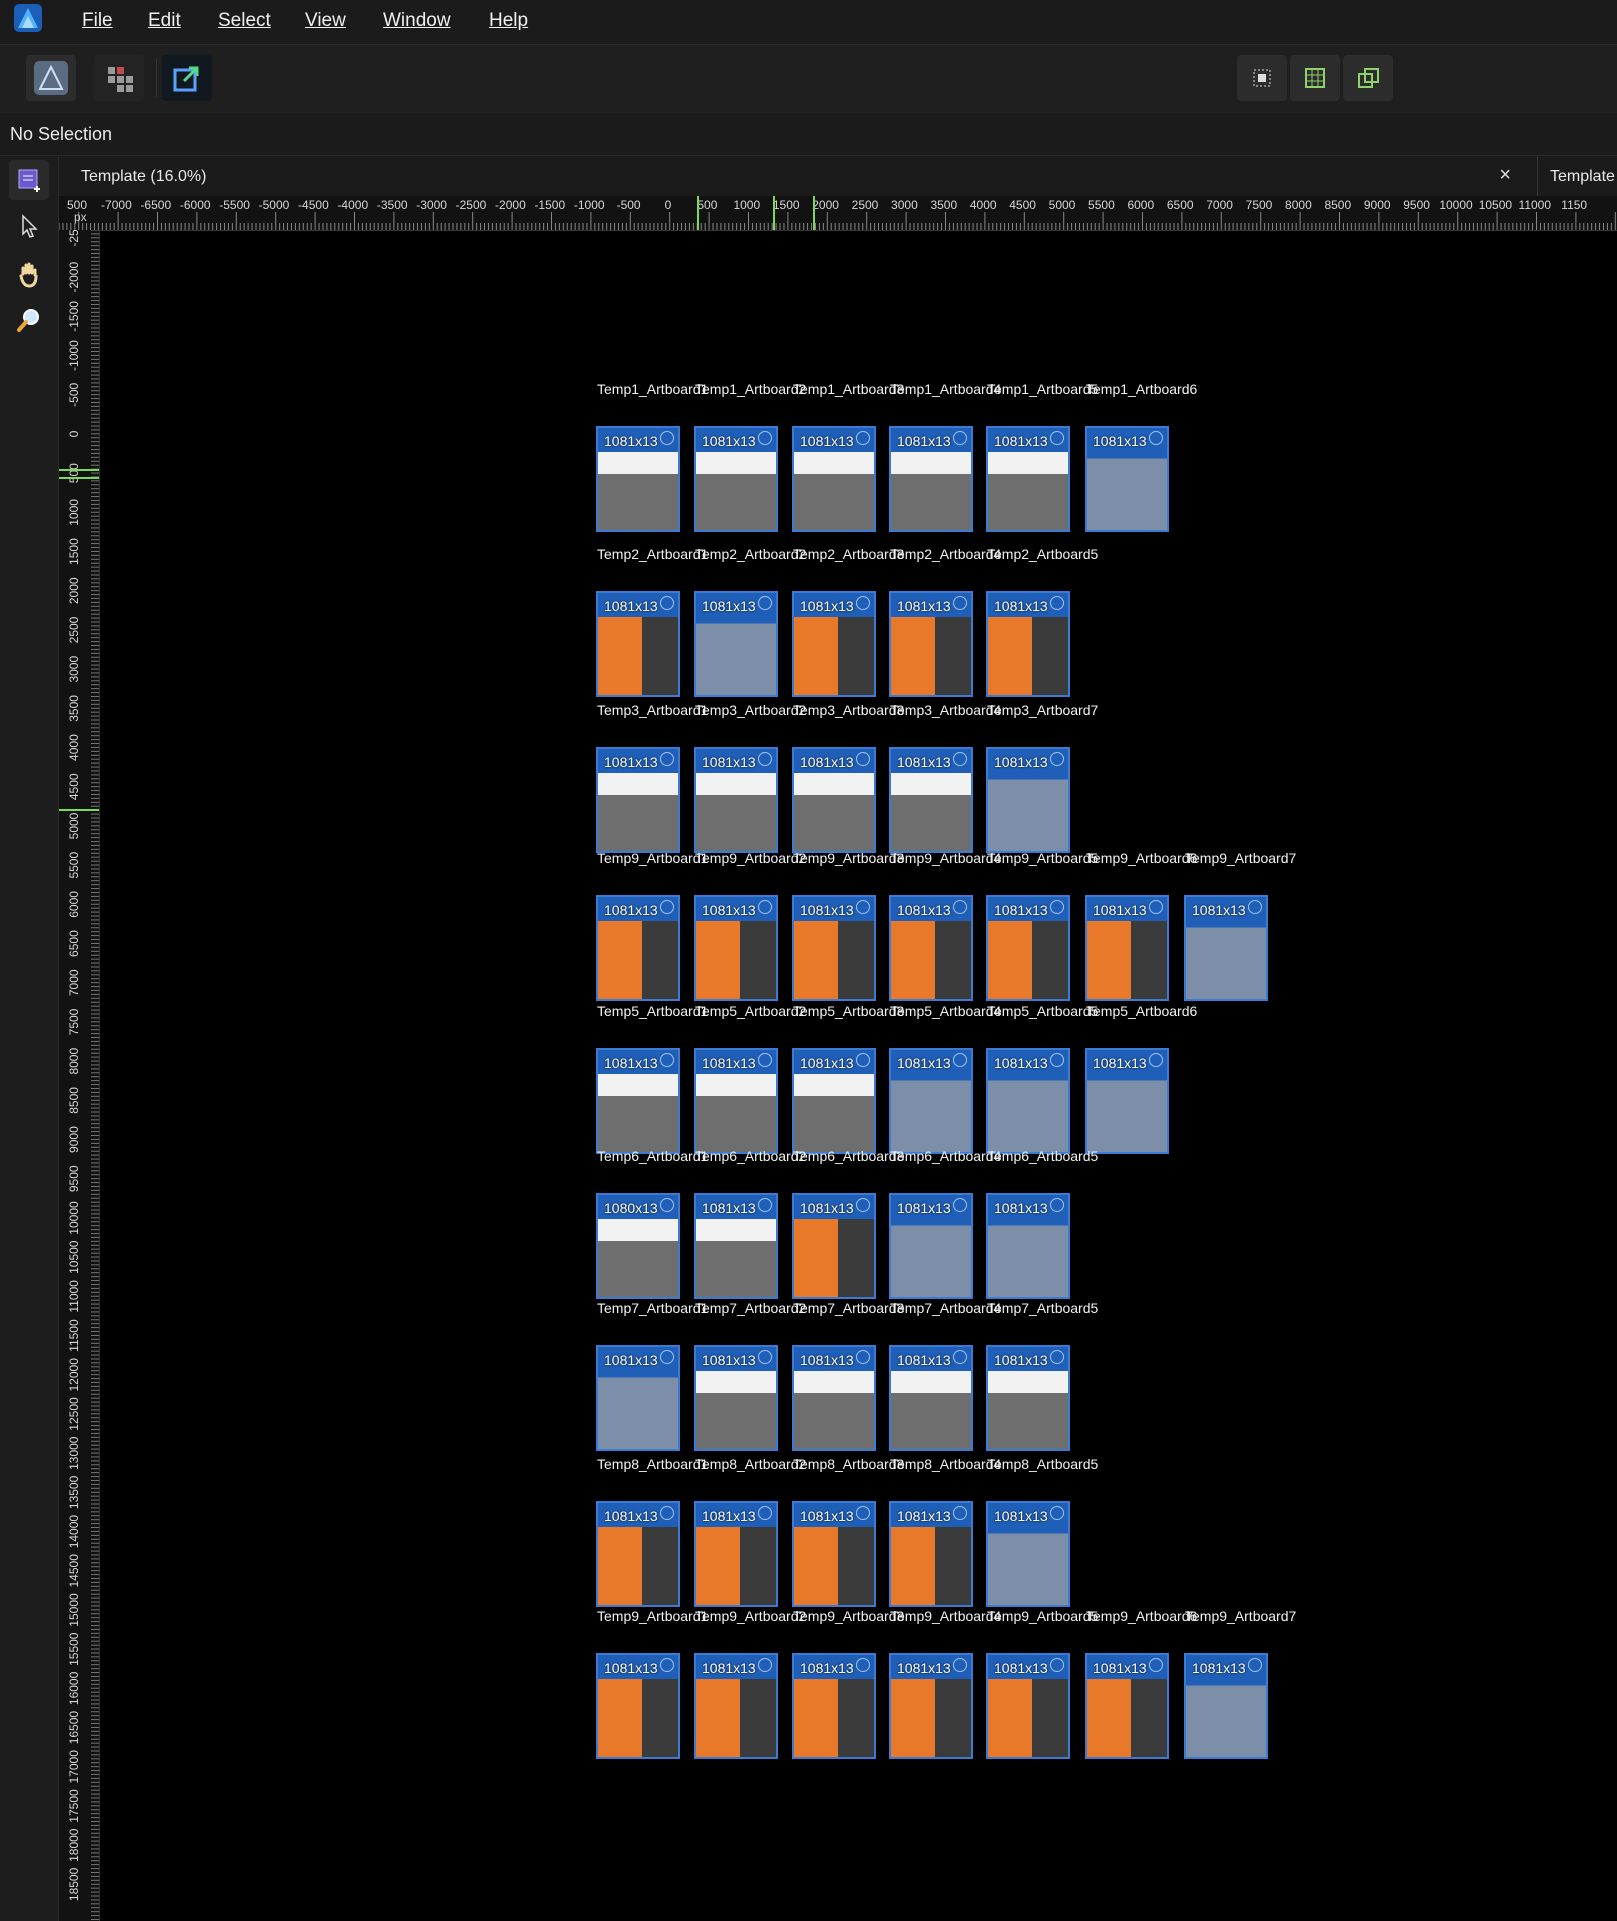  I want to click on artboard-label: Temp7_Artboard3, so click(848, 1308).